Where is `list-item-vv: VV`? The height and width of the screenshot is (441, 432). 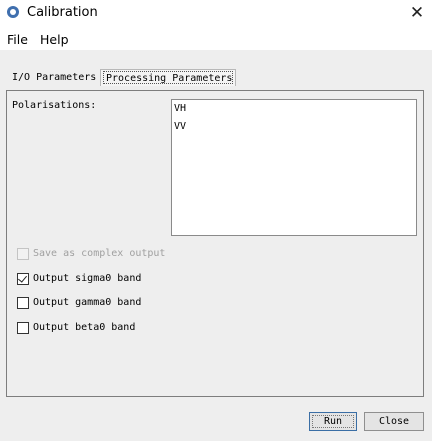
list-item-vv: VV is located at coordinates (294, 127).